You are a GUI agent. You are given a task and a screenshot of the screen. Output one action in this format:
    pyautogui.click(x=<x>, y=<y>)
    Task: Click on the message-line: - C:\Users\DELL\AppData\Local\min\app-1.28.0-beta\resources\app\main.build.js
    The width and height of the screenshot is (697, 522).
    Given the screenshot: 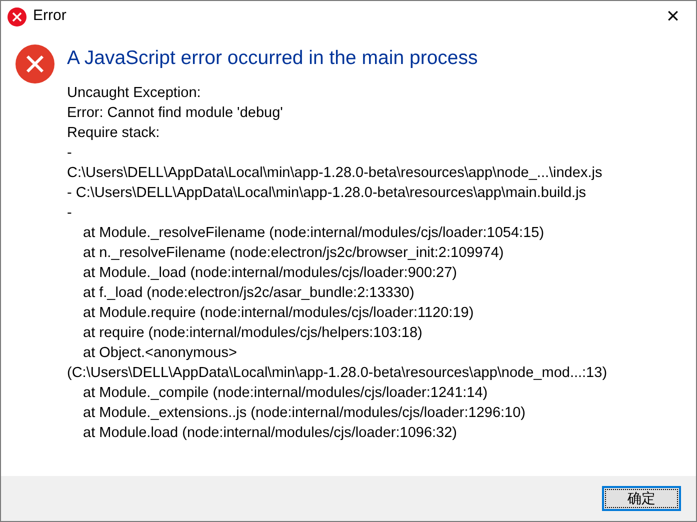 What is the action you would take?
    pyautogui.click(x=327, y=193)
    